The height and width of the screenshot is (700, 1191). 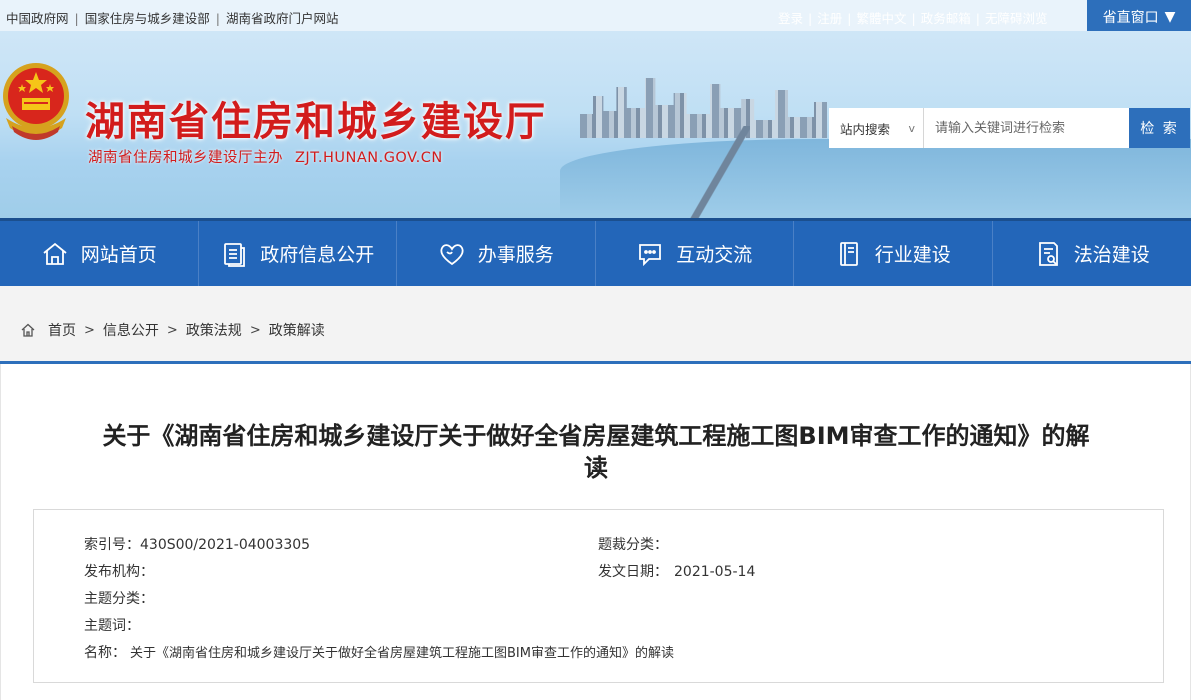 What do you see at coordinates (297, 330) in the screenshot?
I see `breadcrumb-policy-interpretation: 政策解读` at bounding box center [297, 330].